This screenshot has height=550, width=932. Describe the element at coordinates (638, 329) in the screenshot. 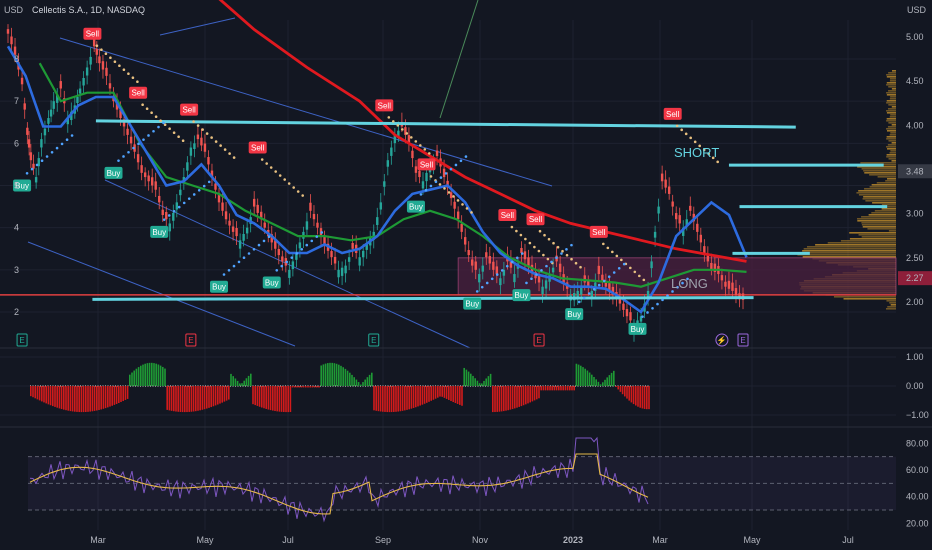

I see `buy-text: Buy` at that location.